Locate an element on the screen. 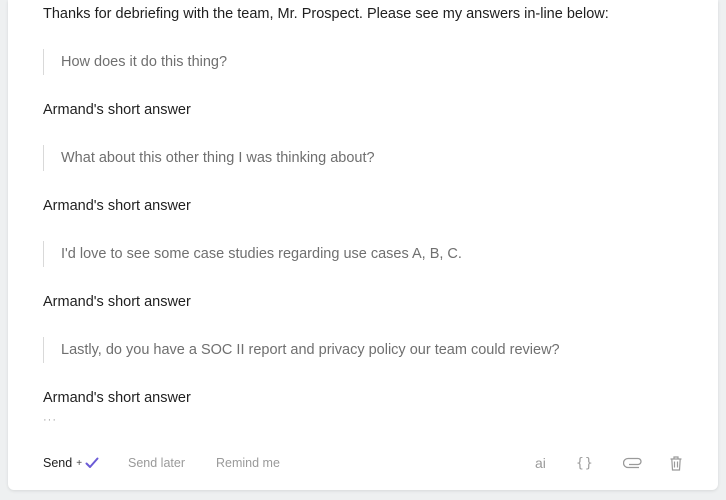 This screenshot has width=726, height=500. snippet-button: {} is located at coordinates (585, 463).